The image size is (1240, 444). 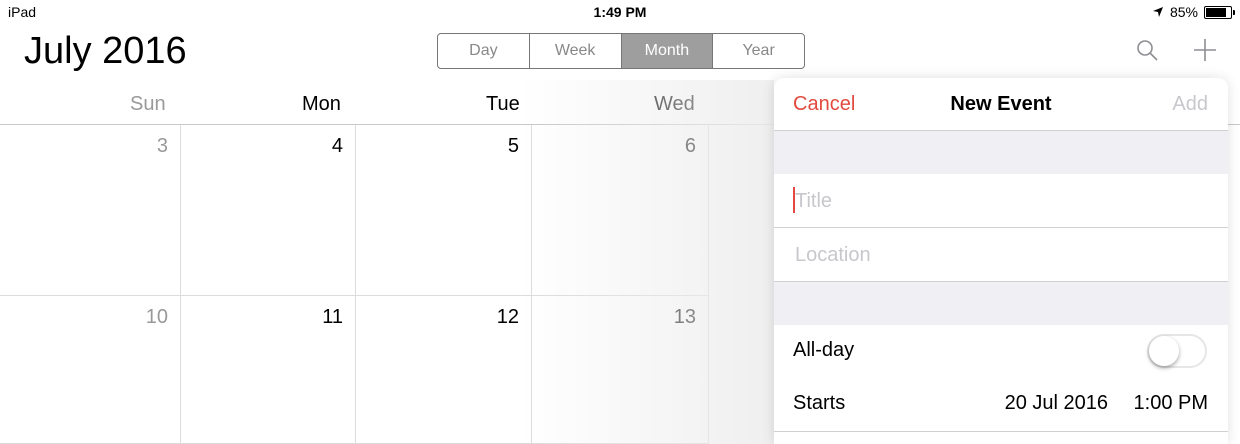 What do you see at coordinates (576, 51) in the screenshot?
I see `segment-week: Week` at bounding box center [576, 51].